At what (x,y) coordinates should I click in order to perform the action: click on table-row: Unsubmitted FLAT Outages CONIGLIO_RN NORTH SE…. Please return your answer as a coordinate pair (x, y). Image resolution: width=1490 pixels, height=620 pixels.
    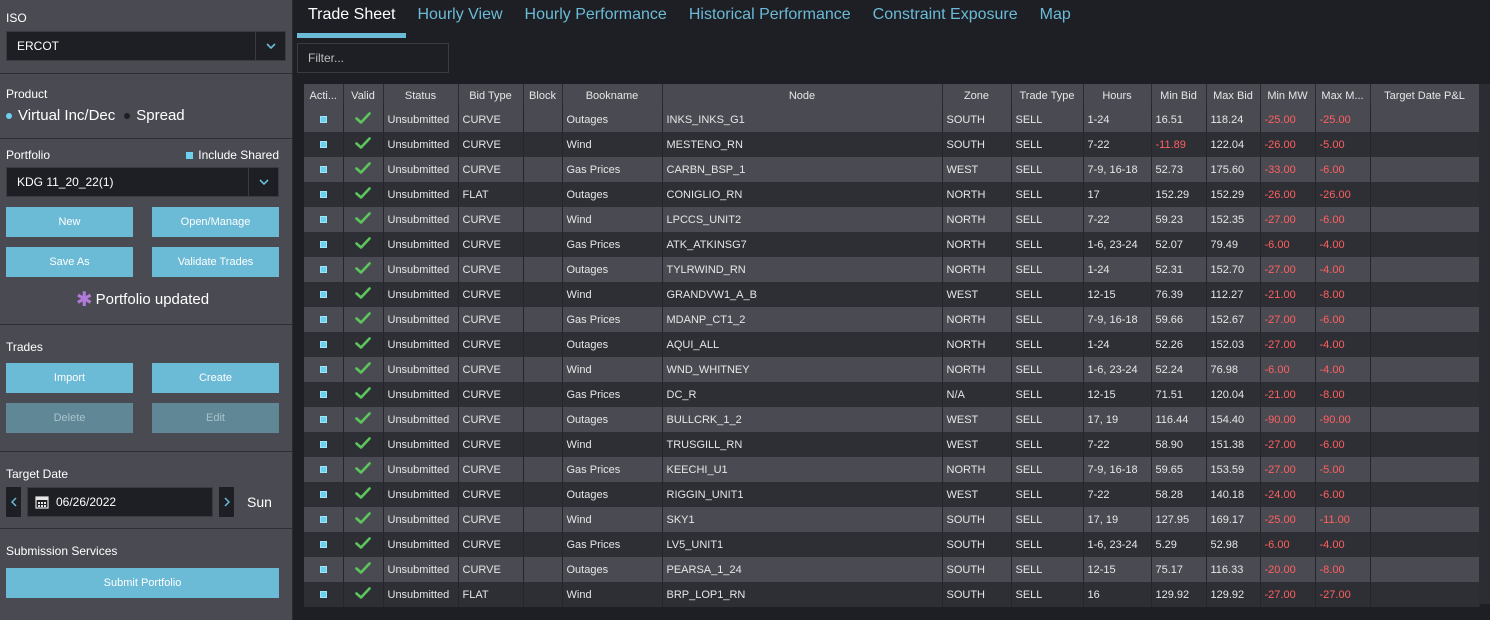
    Looking at the image, I should click on (892, 194).